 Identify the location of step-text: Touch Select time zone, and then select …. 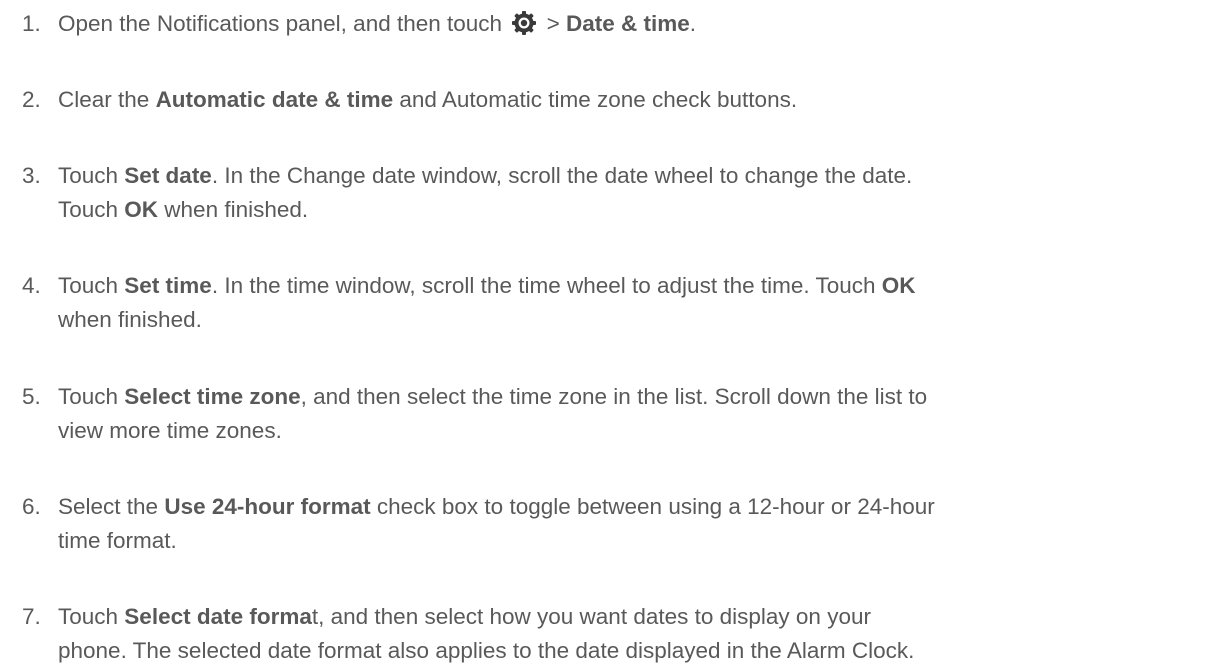
(492, 414).